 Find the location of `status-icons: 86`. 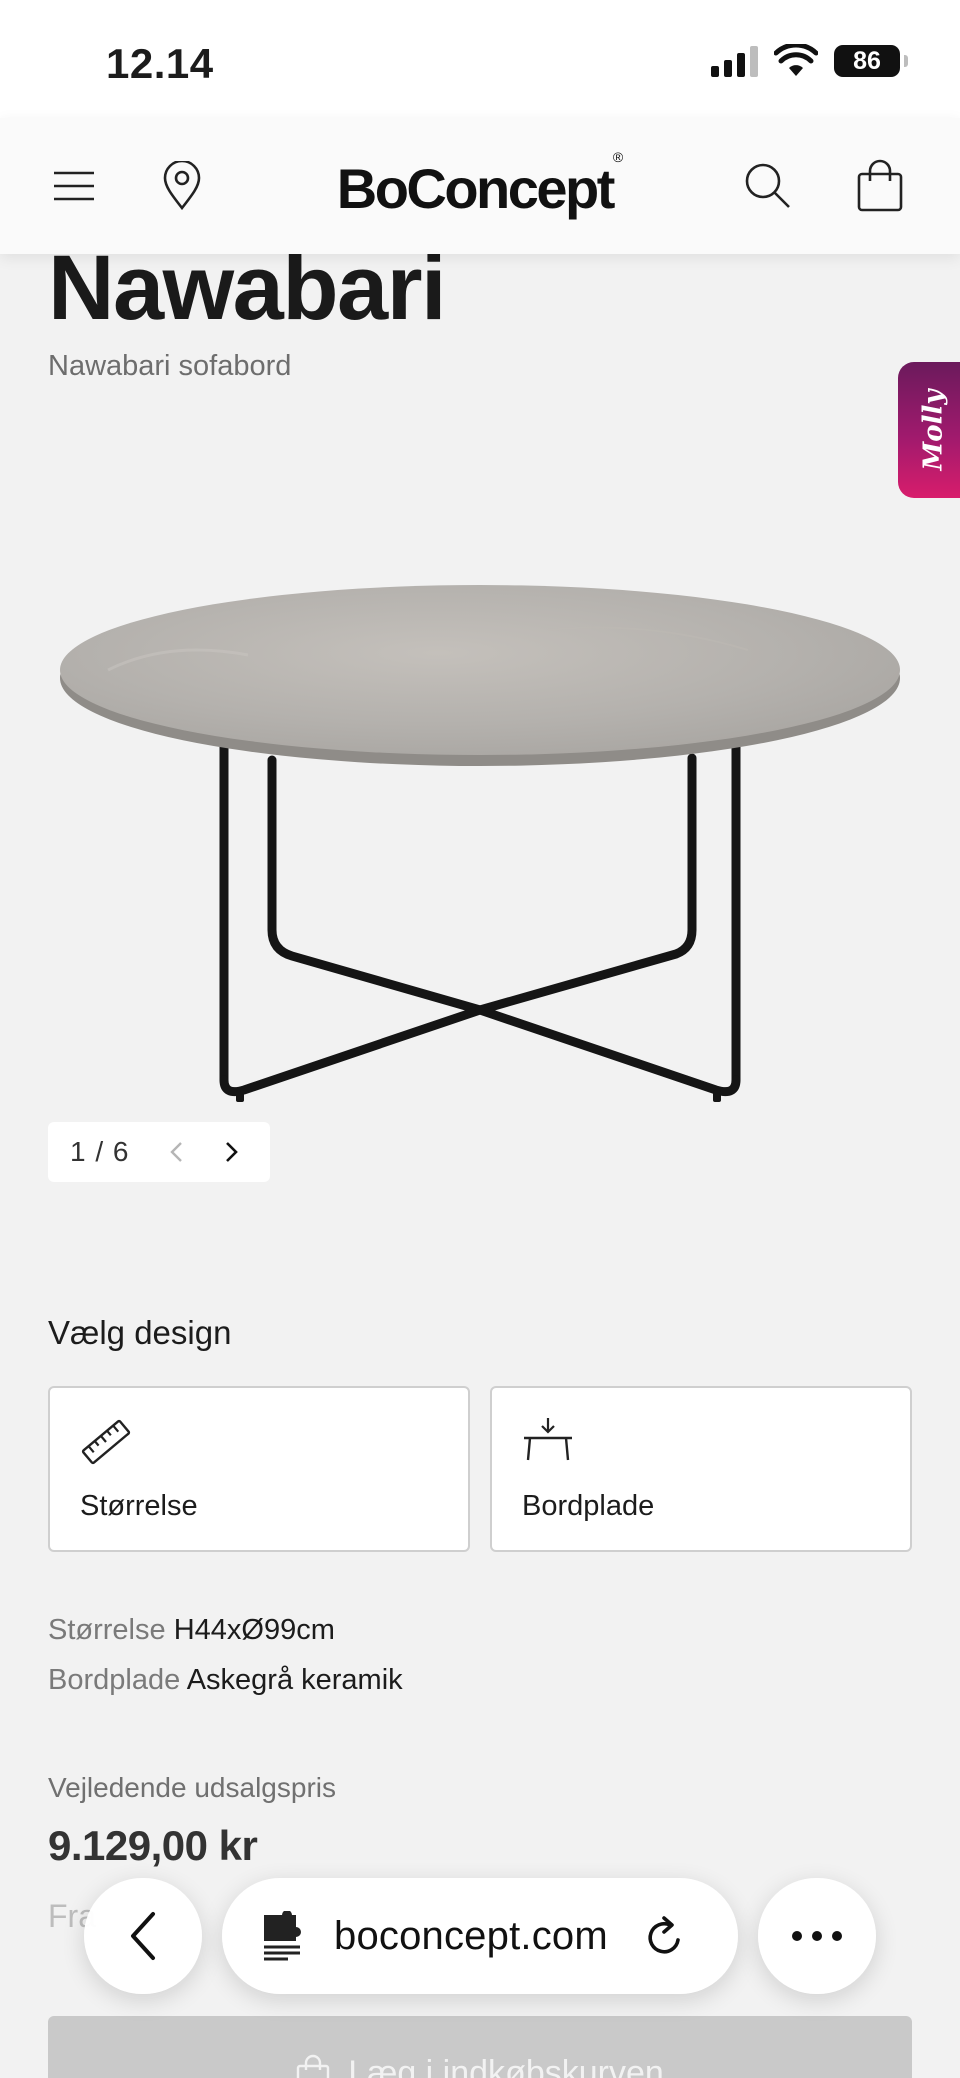

status-icons: 86 is located at coordinates (809, 61).